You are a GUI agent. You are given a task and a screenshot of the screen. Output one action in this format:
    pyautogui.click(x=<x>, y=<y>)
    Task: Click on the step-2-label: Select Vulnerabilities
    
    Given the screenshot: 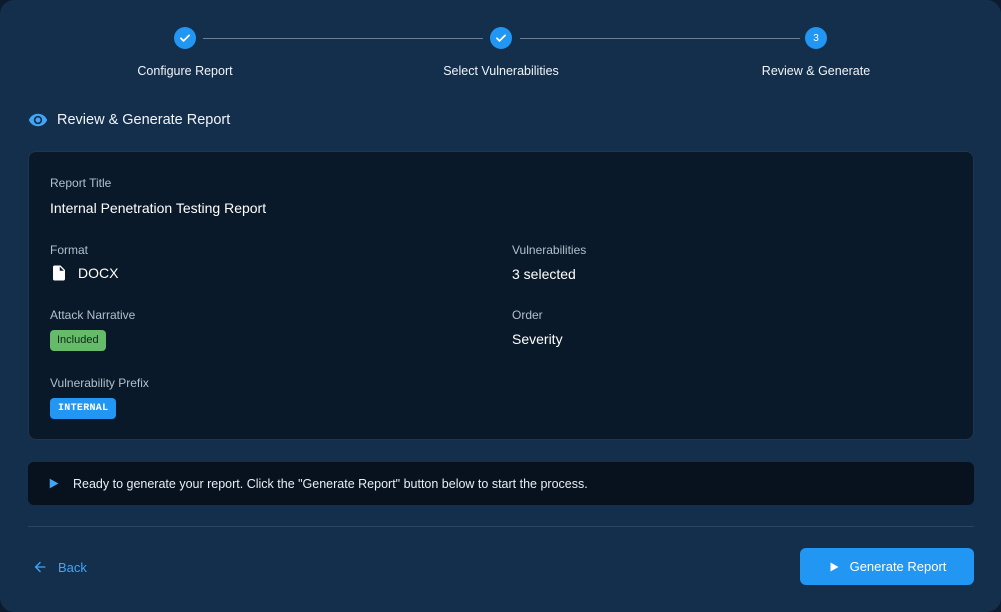 What is the action you would take?
    pyautogui.click(x=501, y=71)
    